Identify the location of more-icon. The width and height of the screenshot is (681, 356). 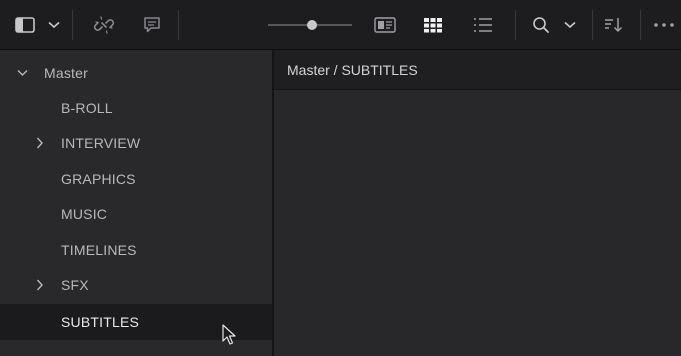
(664, 25).